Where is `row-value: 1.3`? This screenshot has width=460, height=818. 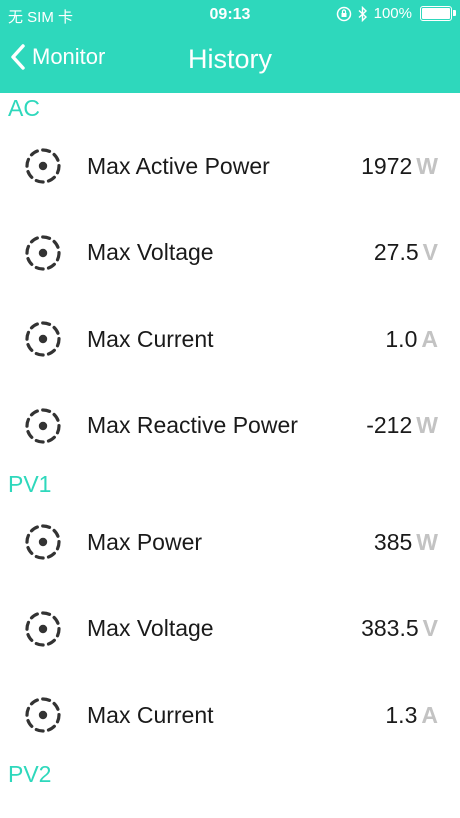
row-value: 1.3 is located at coordinates (401, 714).